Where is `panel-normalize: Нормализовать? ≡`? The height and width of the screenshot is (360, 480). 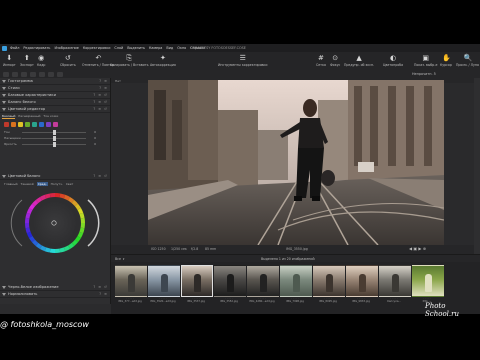 panel-normalize: Нормализовать? ≡ is located at coordinates (55, 294).